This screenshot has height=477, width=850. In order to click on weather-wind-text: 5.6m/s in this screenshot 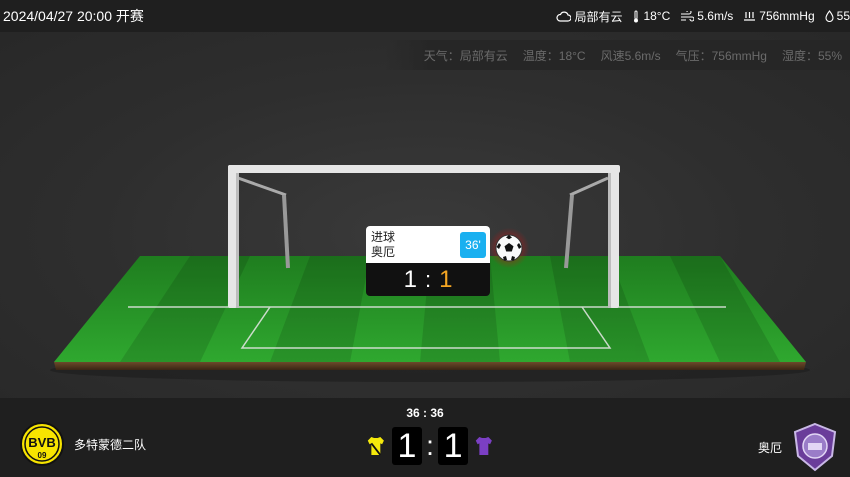, I will do `click(715, 16)`.